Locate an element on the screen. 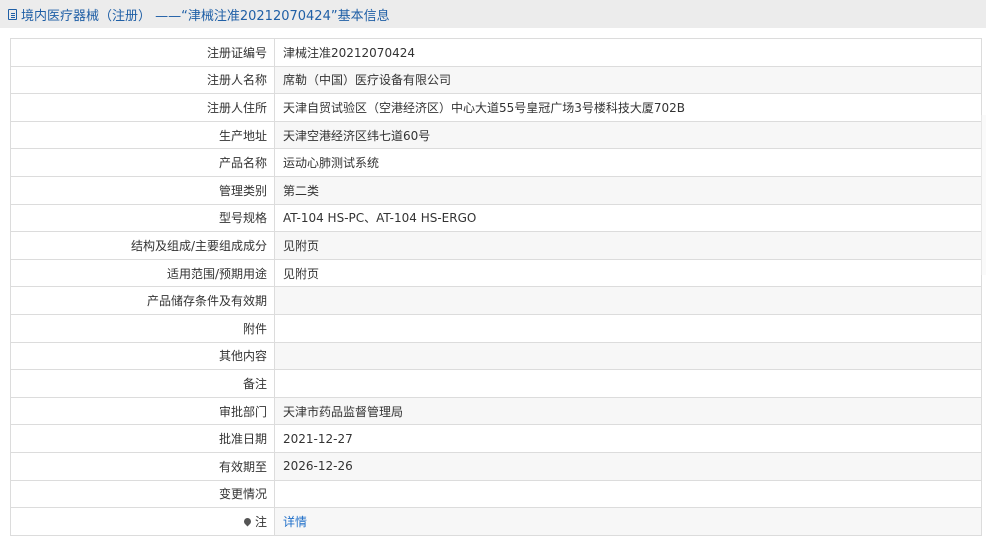 Image resolution: width=986 pixels, height=554 pixels. table-row: 审批部门 天津市药品监督管理局 is located at coordinates (496, 411).